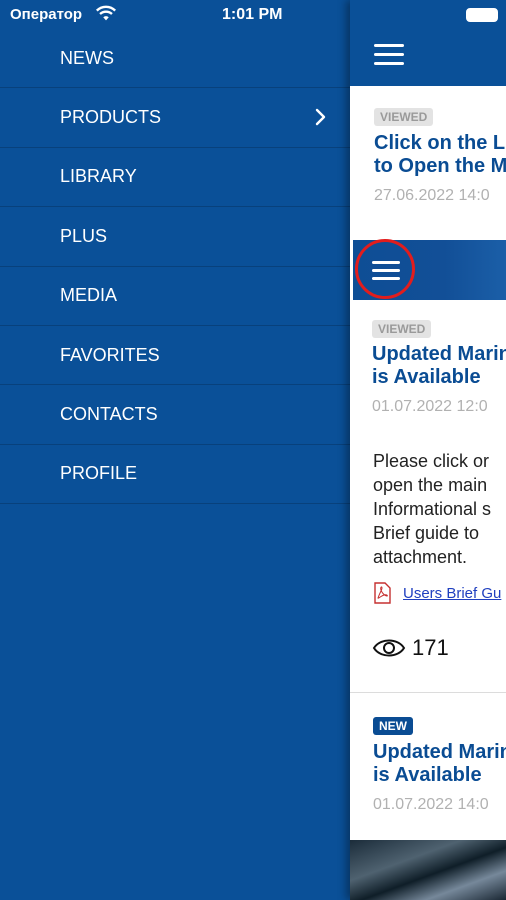 This screenshot has height=900, width=506. What do you see at coordinates (110, 354) in the screenshot?
I see `menu-item-label: FAVORITES` at bounding box center [110, 354].